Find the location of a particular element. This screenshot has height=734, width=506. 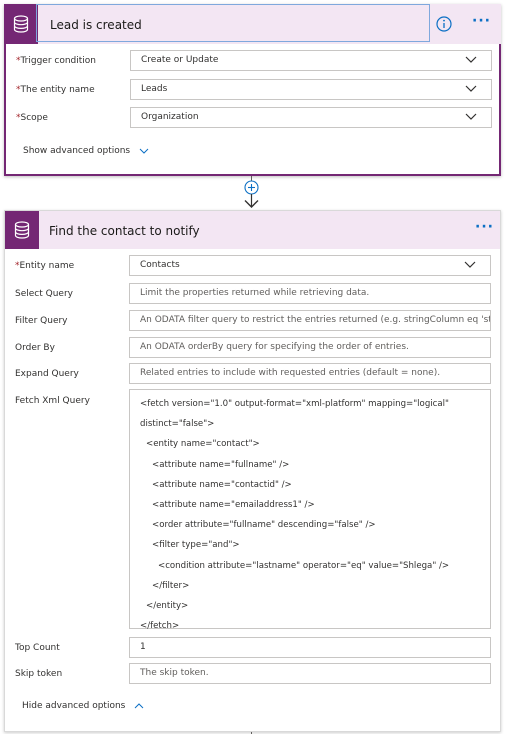

show-advanced-options-label: Show advanced options is located at coordinates (77, 151).